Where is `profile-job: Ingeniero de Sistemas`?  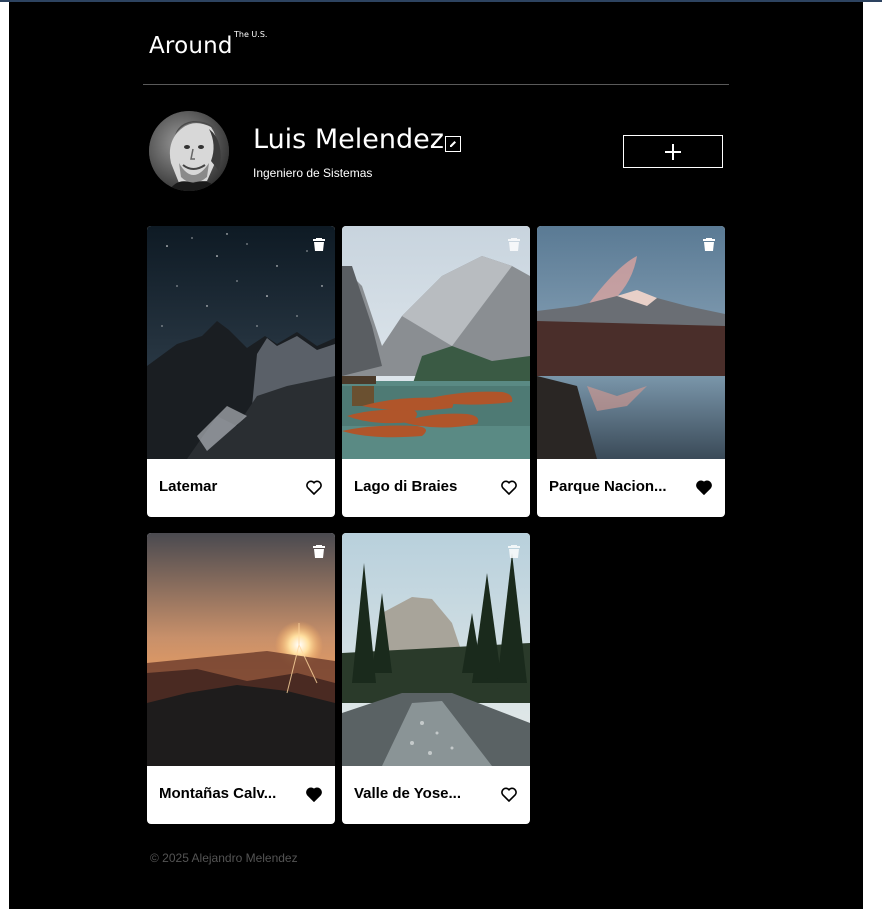
profile-job: Ingeniero de Sistemas is located at coordinates (313, 173).